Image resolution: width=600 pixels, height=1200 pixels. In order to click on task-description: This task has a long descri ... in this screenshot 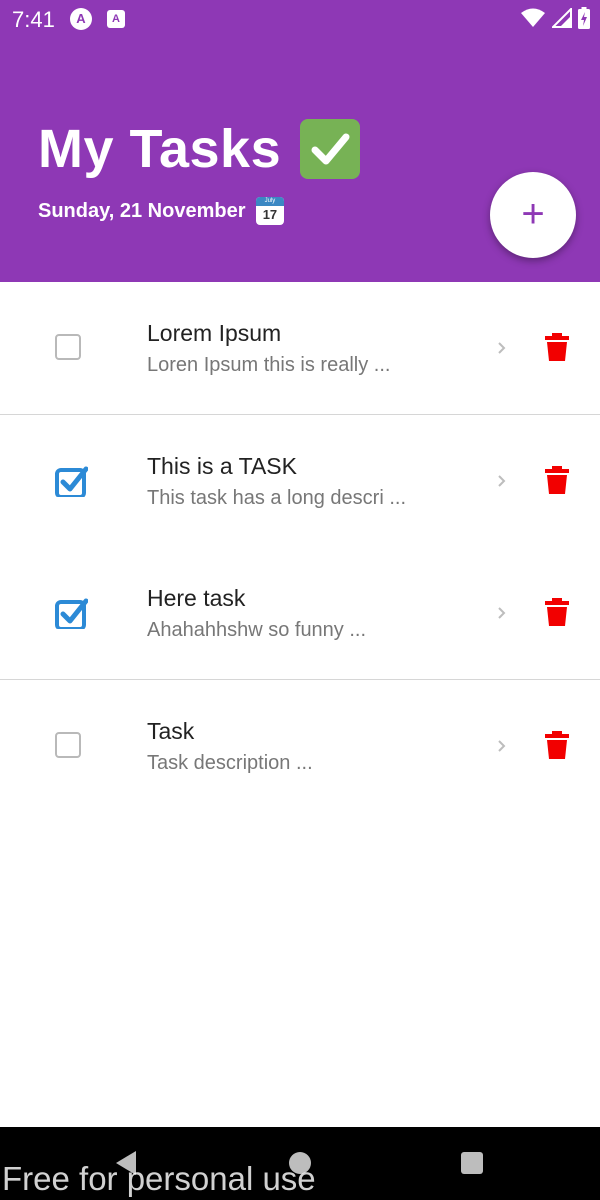, I will do `click(277, 498)`.